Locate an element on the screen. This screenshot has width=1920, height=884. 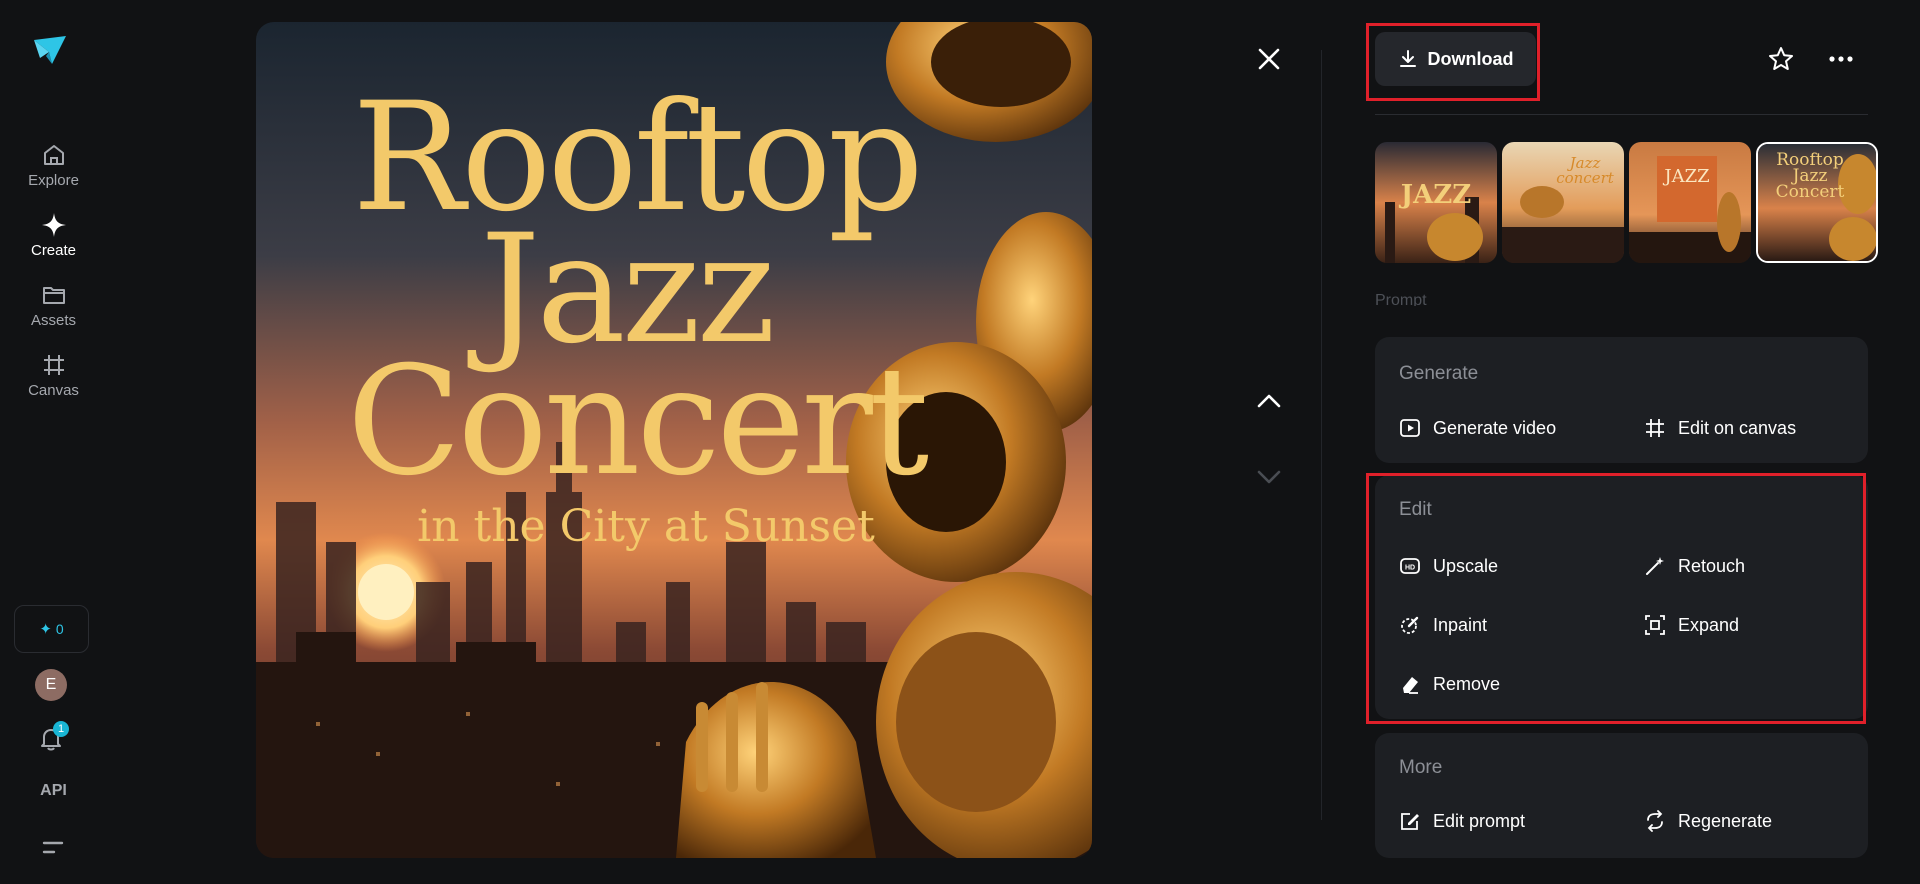
variation-thumbnail-4-selected: Rooftop Jazz Concert is located at coordinates (1817, 202).